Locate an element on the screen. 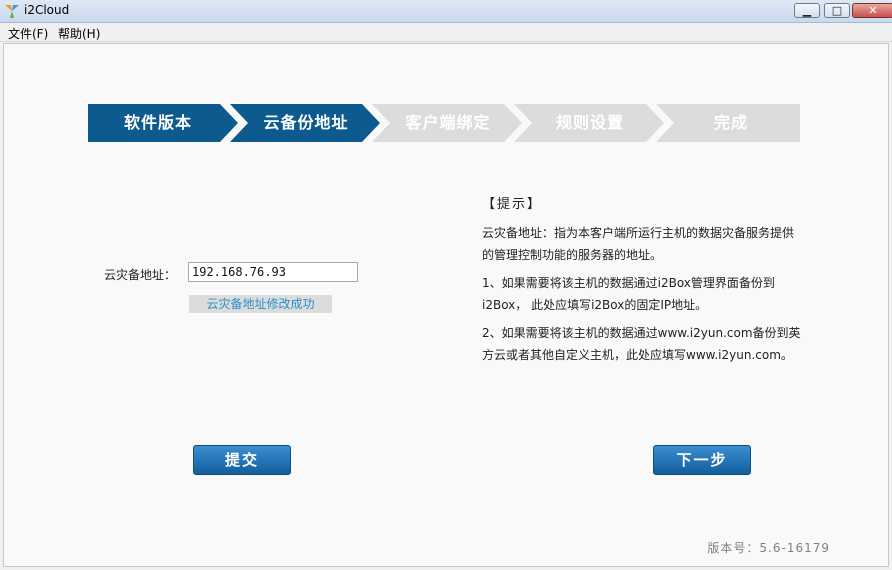 This screenshot has height=570, width=892. step-label: 客户端绑定 is located at coordinates (448, 122).